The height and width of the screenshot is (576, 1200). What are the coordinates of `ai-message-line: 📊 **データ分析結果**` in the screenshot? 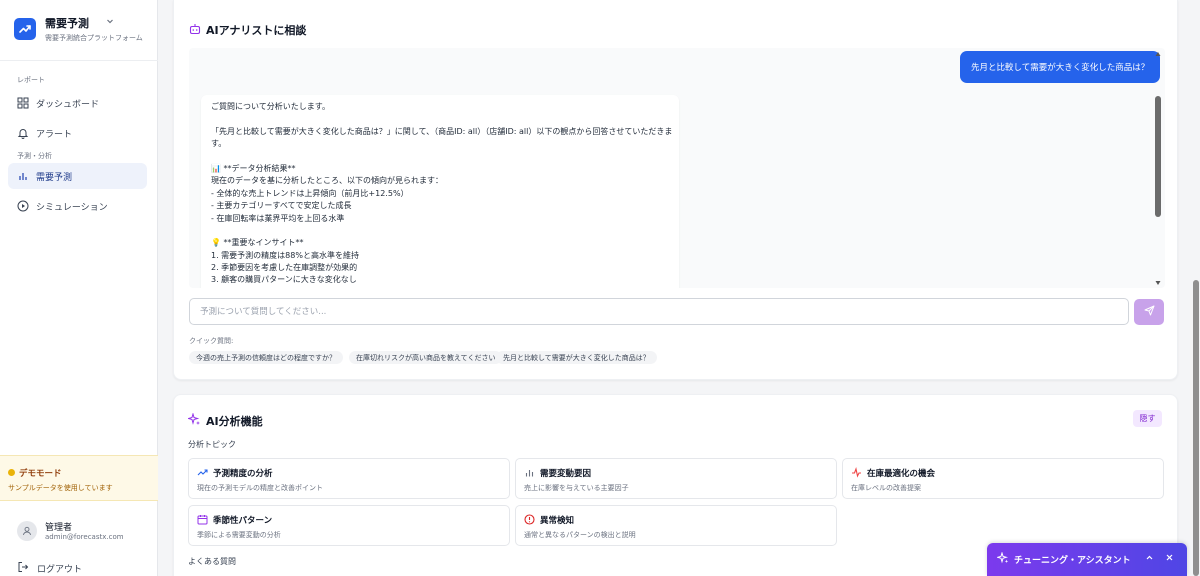 It's located at (253, 168).